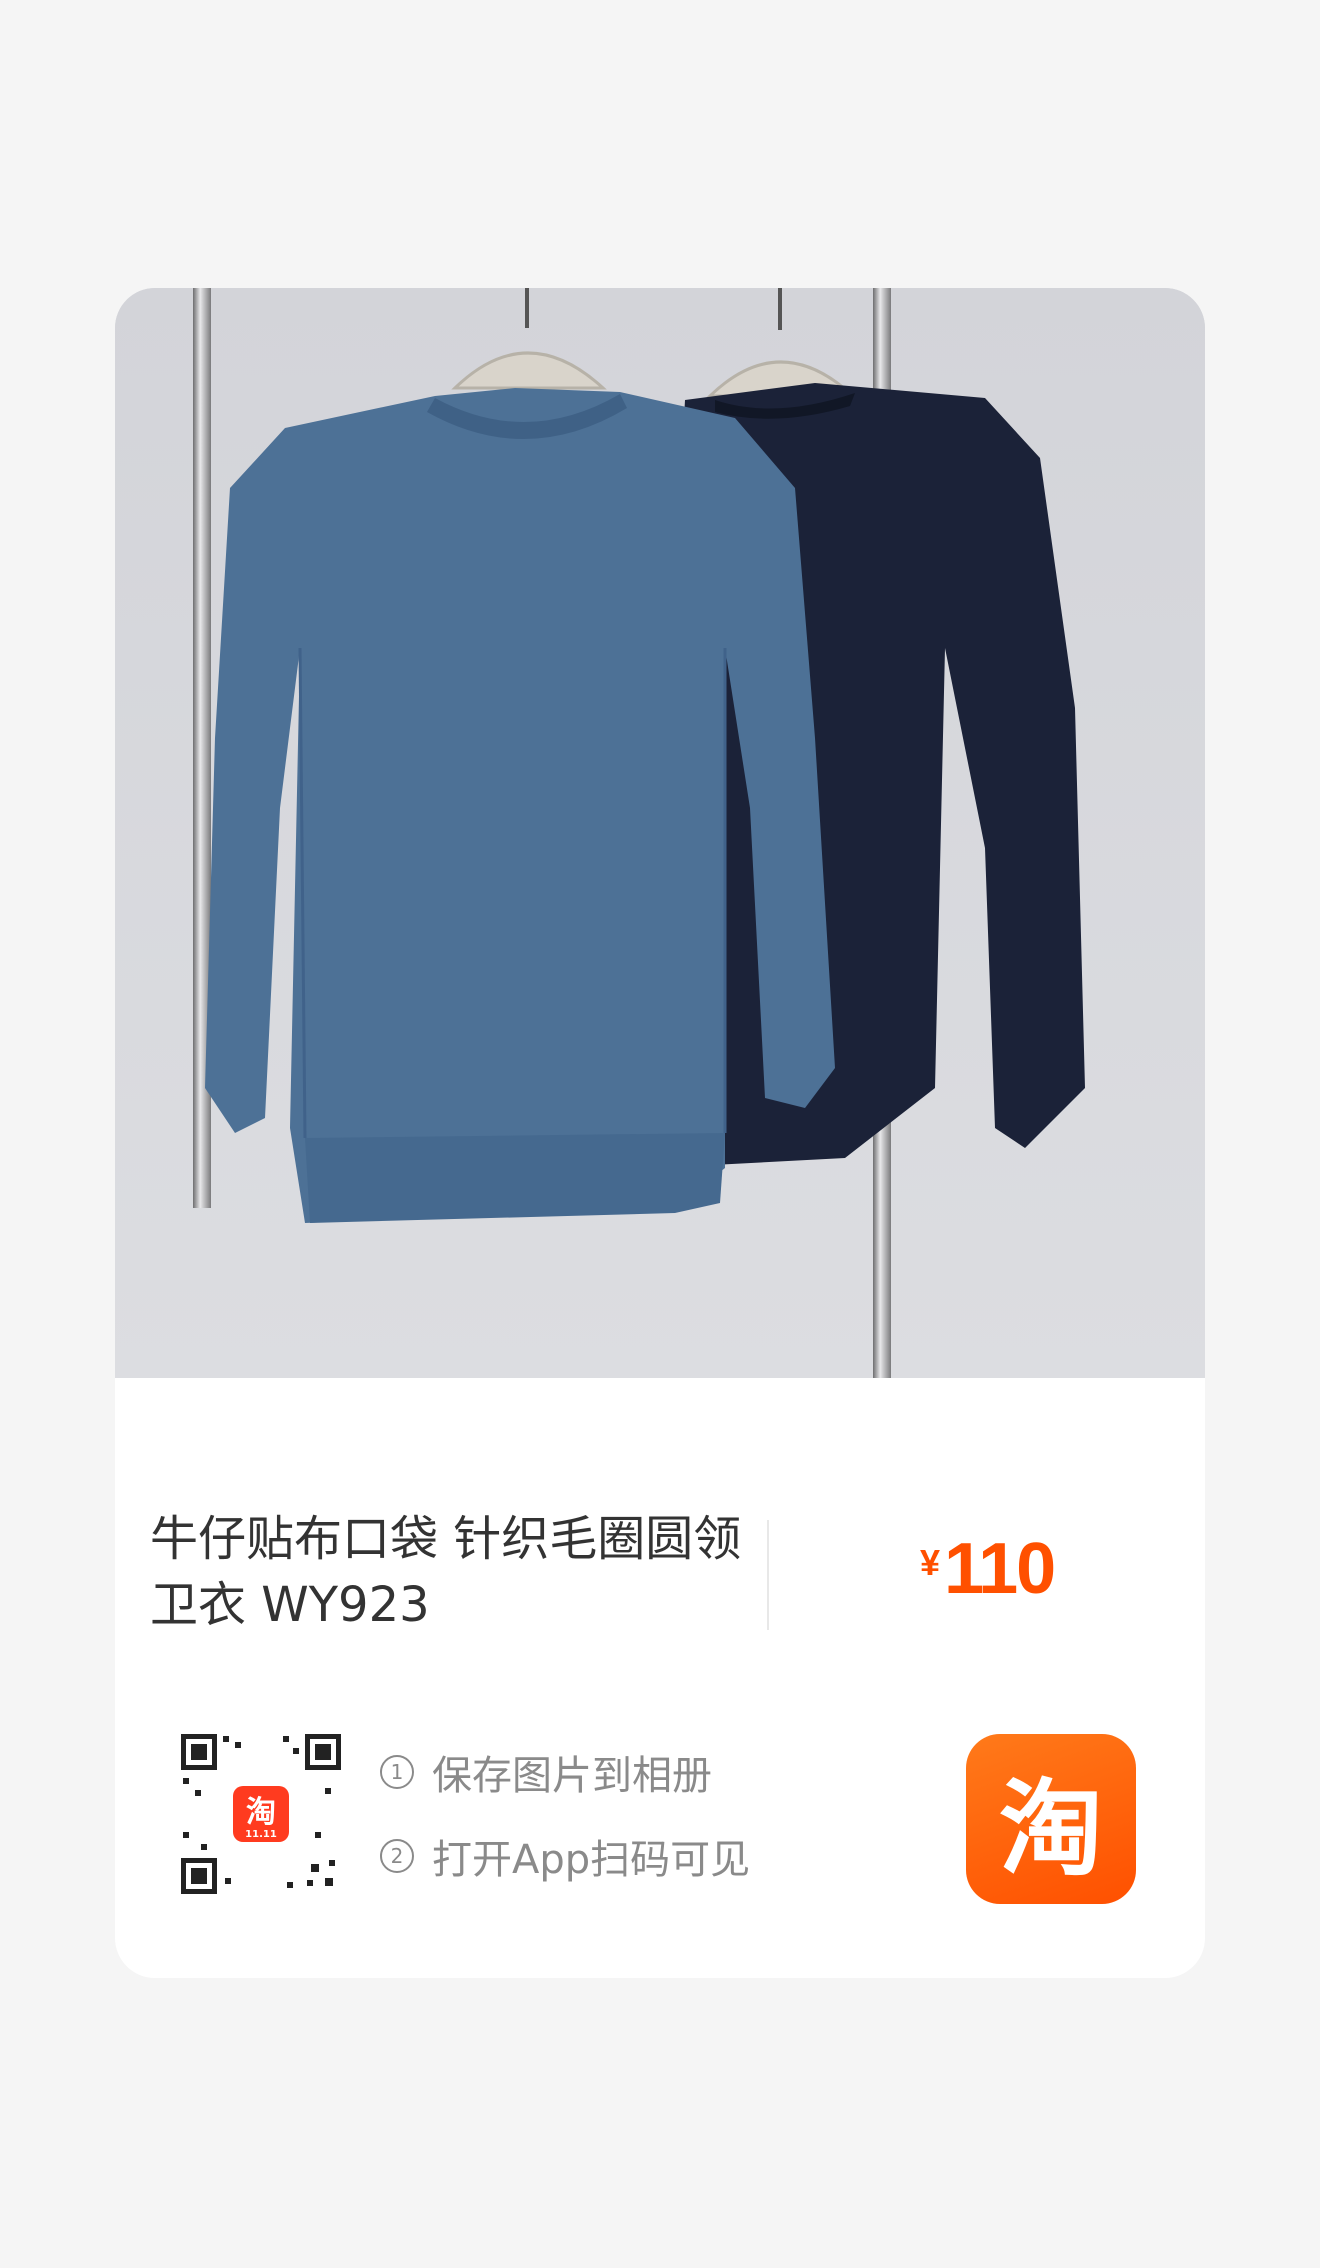 This screenshot has height=2268, width=1320. I want to click on scan-instructions: 1 保存图片到相册 2 打开App扫码可见, so click(565, 1832).